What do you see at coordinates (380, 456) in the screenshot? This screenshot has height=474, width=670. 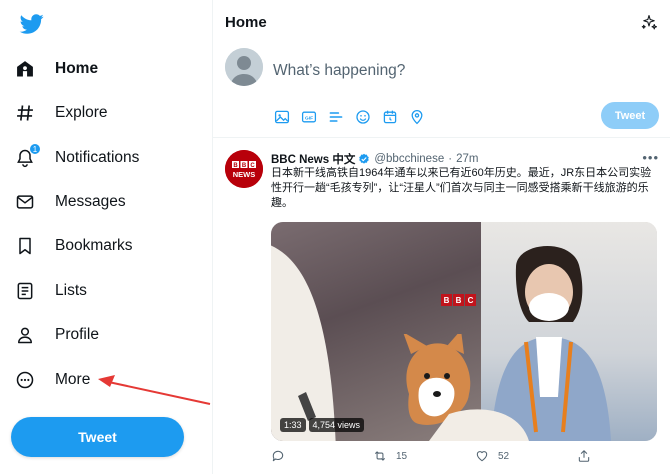 I see `retweet-icon` at bounding box center [380, 456].